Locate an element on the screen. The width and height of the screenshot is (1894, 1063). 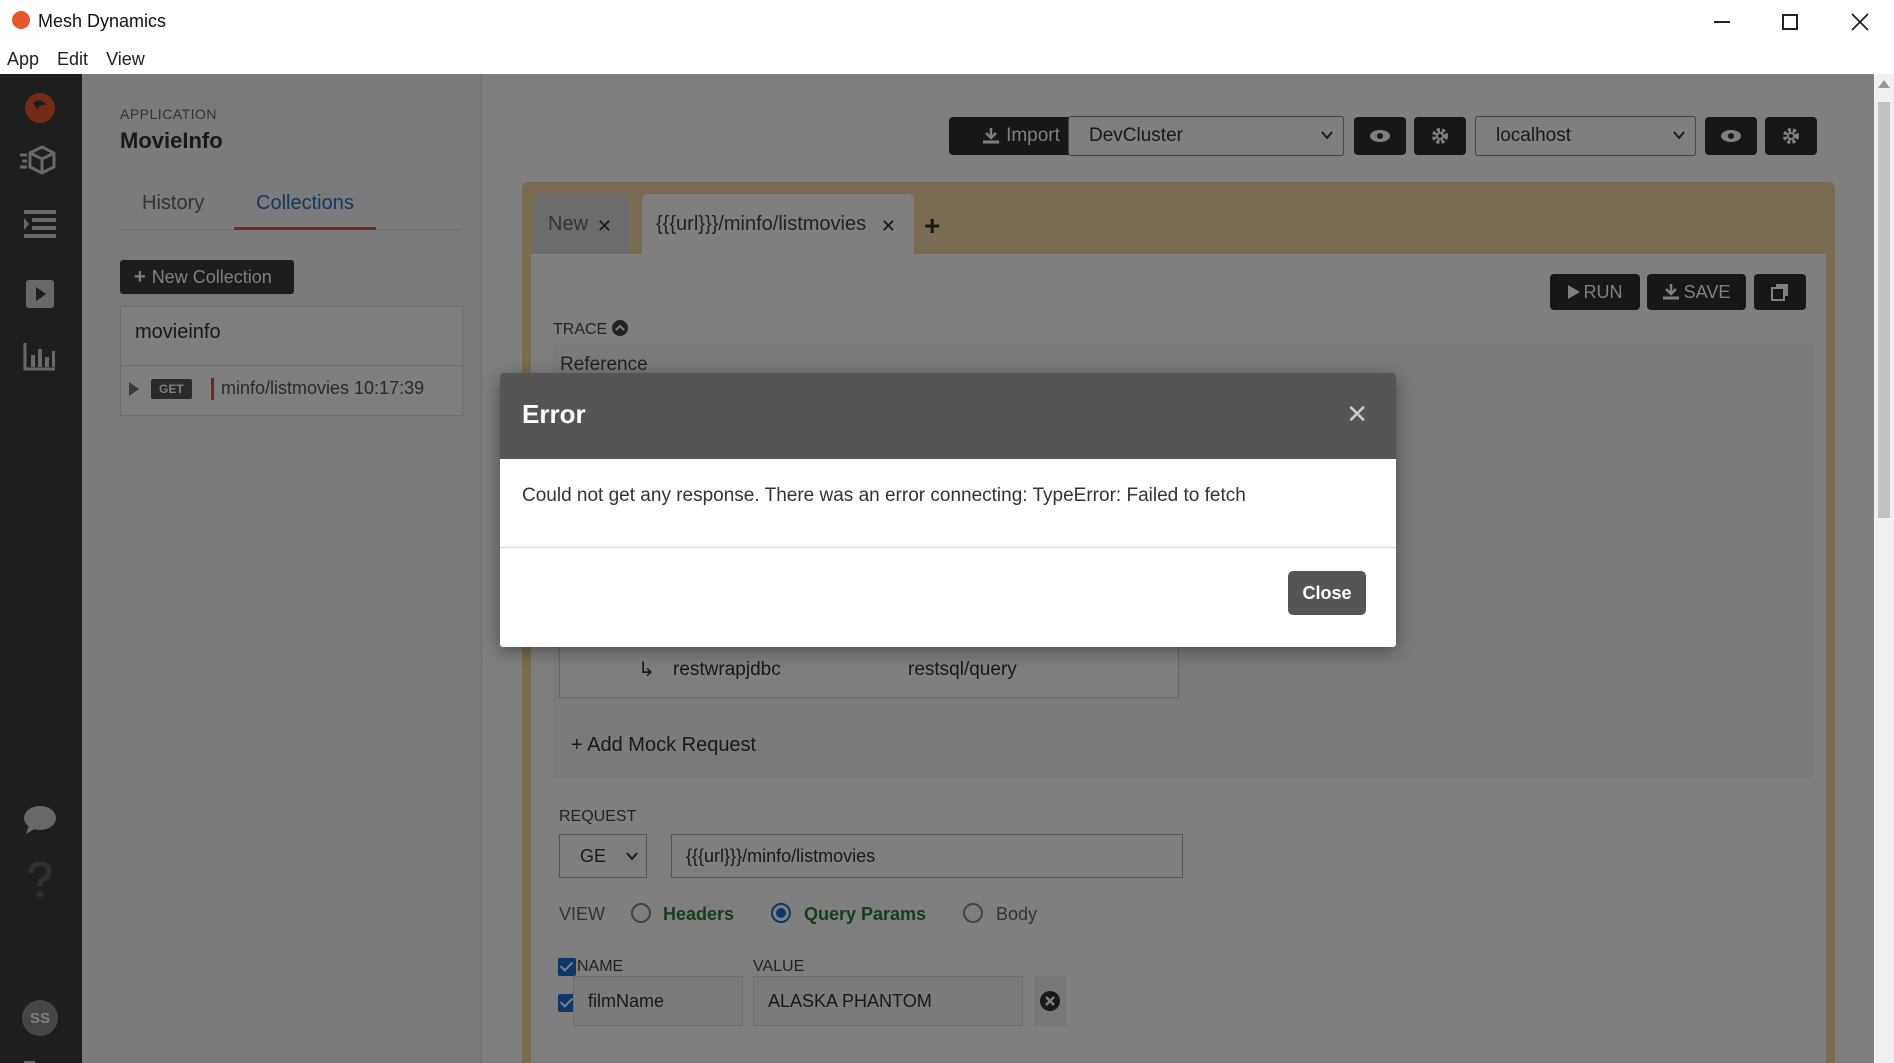
close-dialog-icon: ✕ is located at coordinates (1357, 414).